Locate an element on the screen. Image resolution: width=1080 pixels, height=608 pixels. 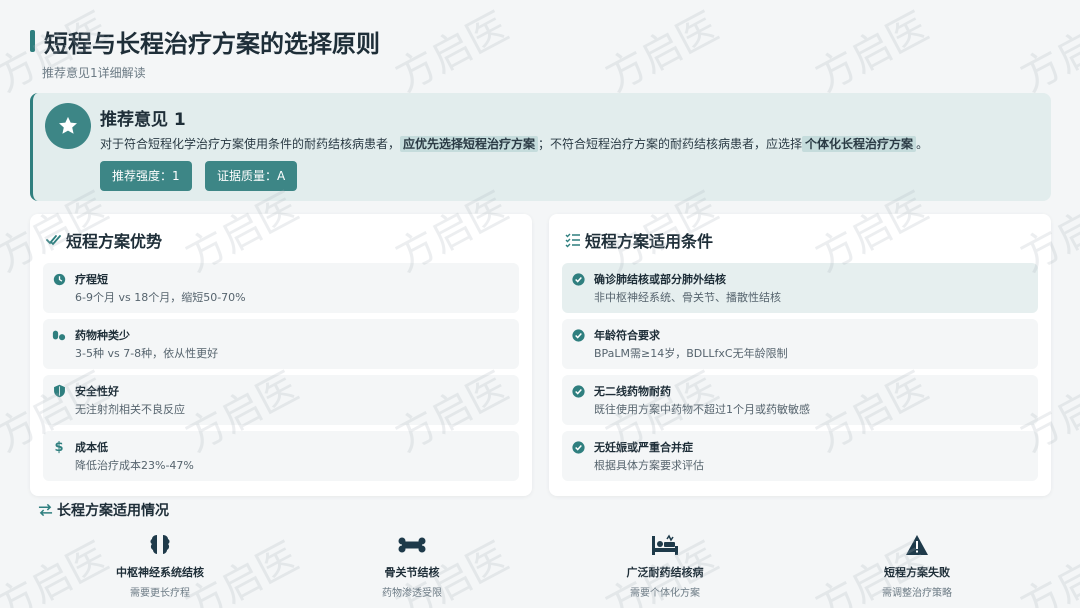
long-course-item: 短程方案失败 需调整治疗策略 is located at coordinates (917, 565).